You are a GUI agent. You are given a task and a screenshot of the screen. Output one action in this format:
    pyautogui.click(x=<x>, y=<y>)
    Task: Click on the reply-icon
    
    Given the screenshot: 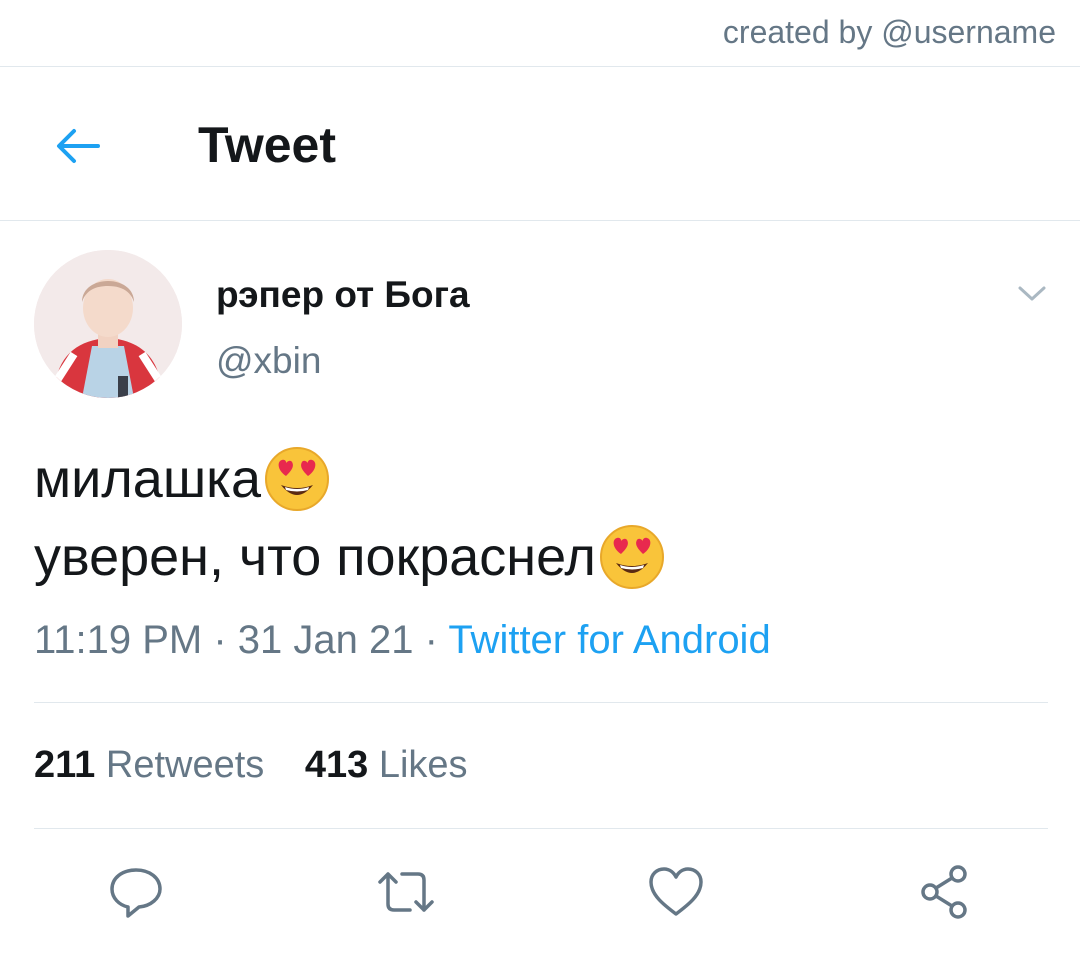 What is the action you would take?
    pyautogui.click(x=136, y=893)
    